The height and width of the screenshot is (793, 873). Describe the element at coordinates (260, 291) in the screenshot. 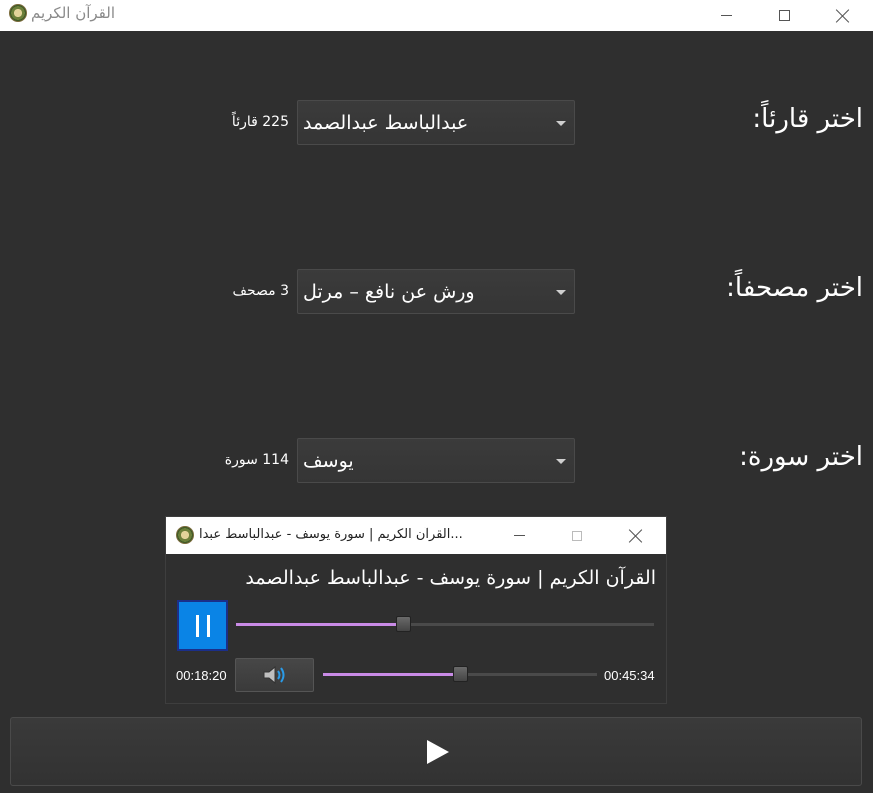

I see `mushaf-count: 3 مصحف` at that location.